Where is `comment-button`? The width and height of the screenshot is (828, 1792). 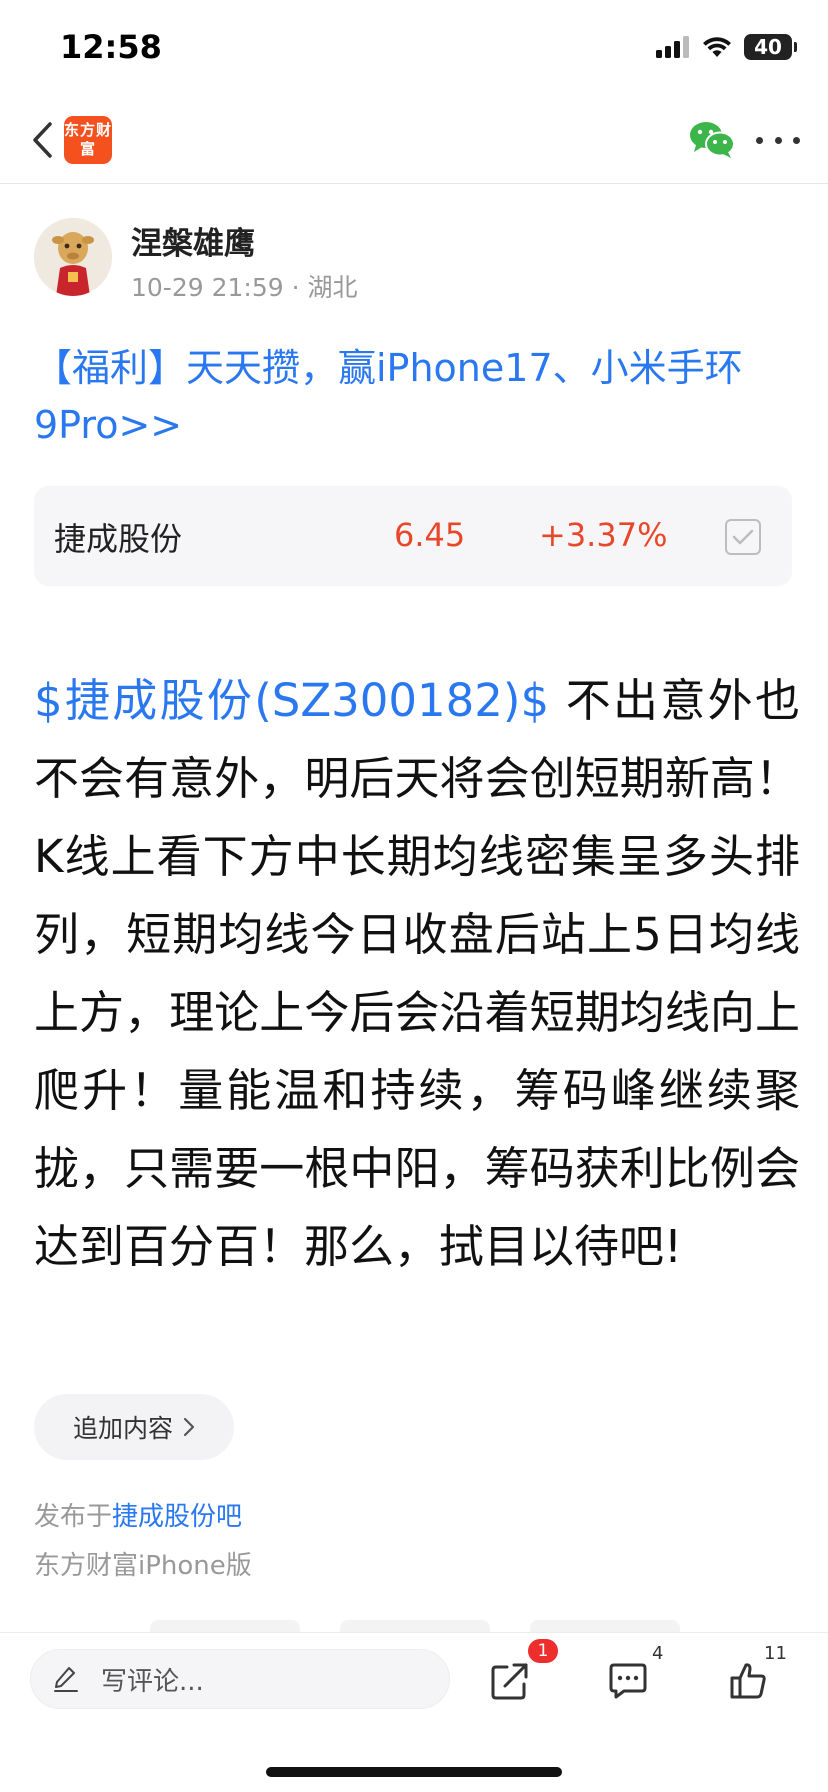
comment-button is located at coordinates (628, 1681).